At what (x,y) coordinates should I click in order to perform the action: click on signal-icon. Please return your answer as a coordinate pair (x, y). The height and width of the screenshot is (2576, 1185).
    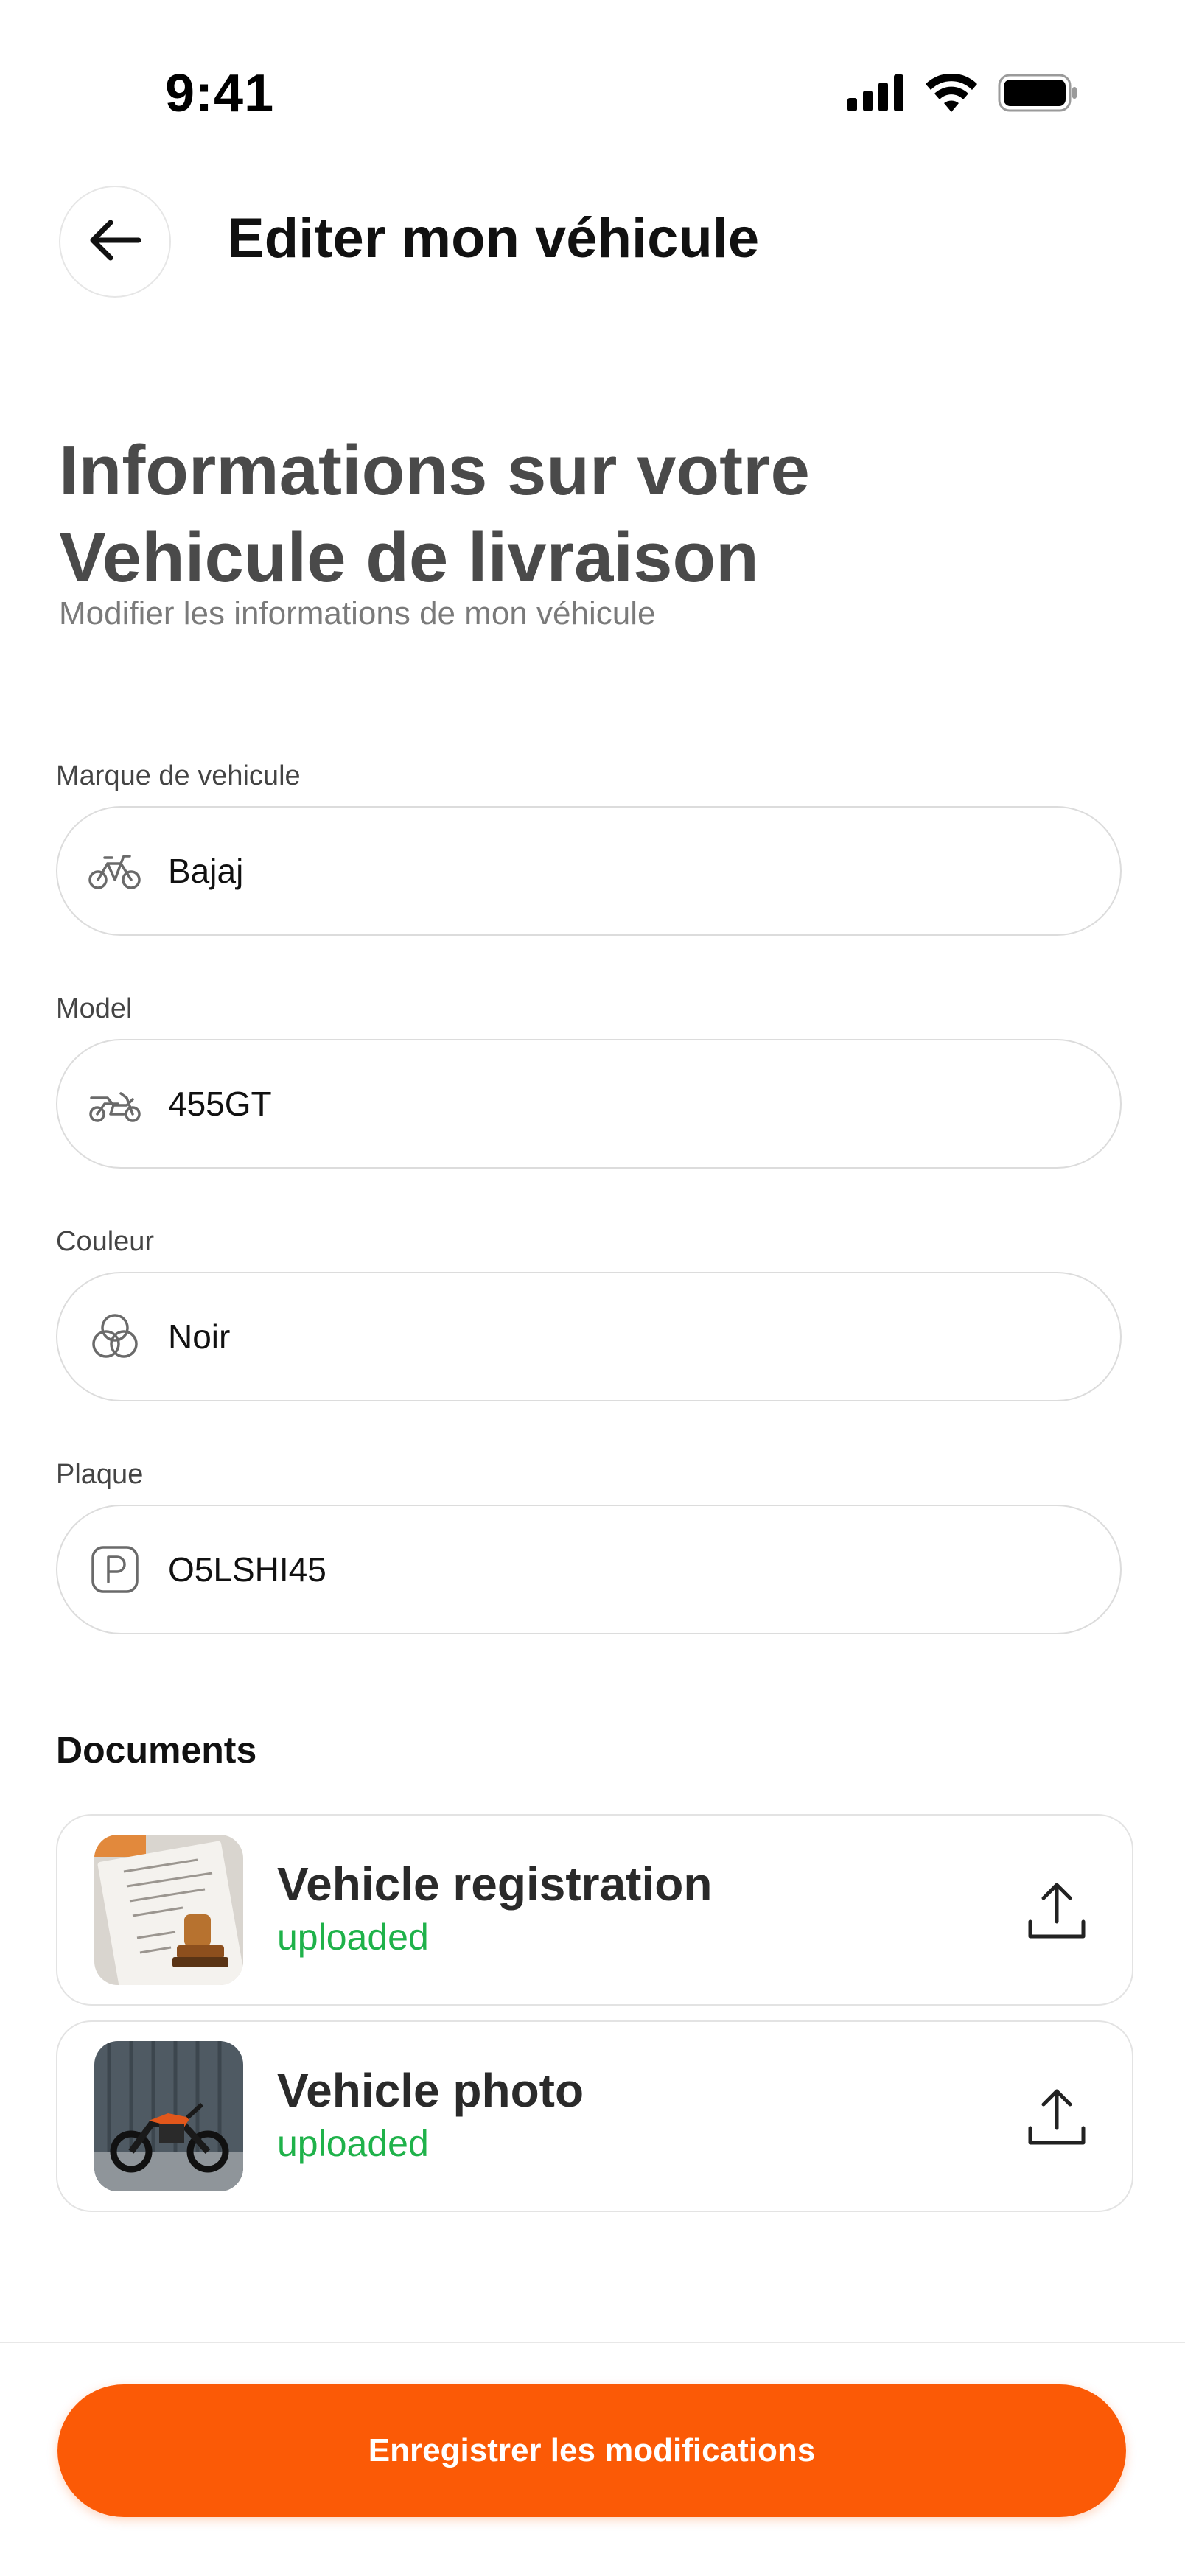
    Looking at the image, I should click on (876, 94).